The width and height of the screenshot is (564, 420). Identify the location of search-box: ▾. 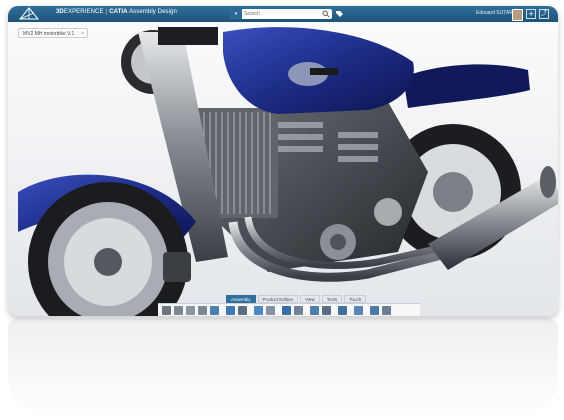
(281, 14).